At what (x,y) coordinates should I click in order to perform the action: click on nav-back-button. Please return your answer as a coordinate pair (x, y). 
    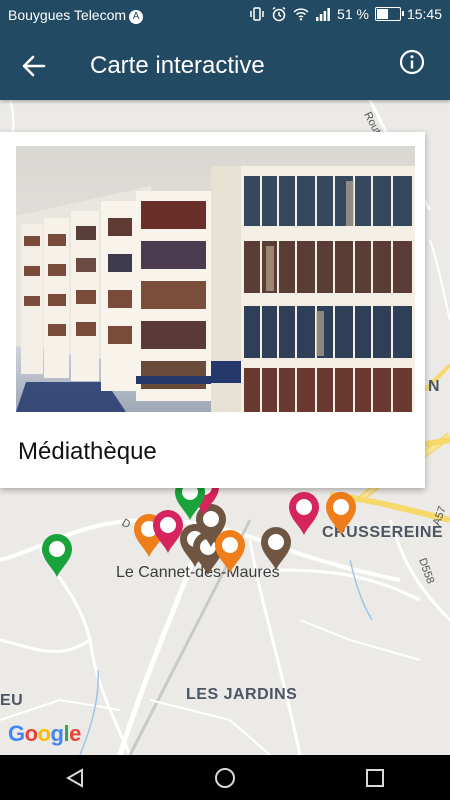
    Looking at the image, I should click on (75, 778).